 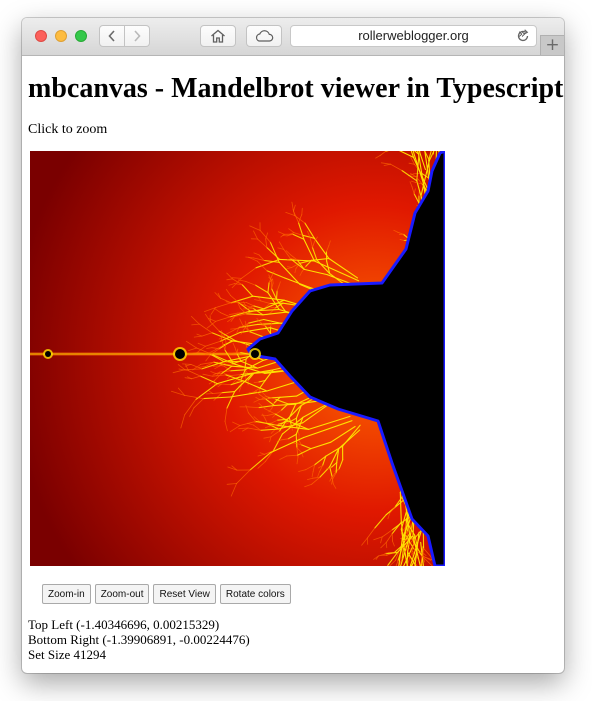 I want to click on icloud-tabs-button, so click(x=264, y=36).